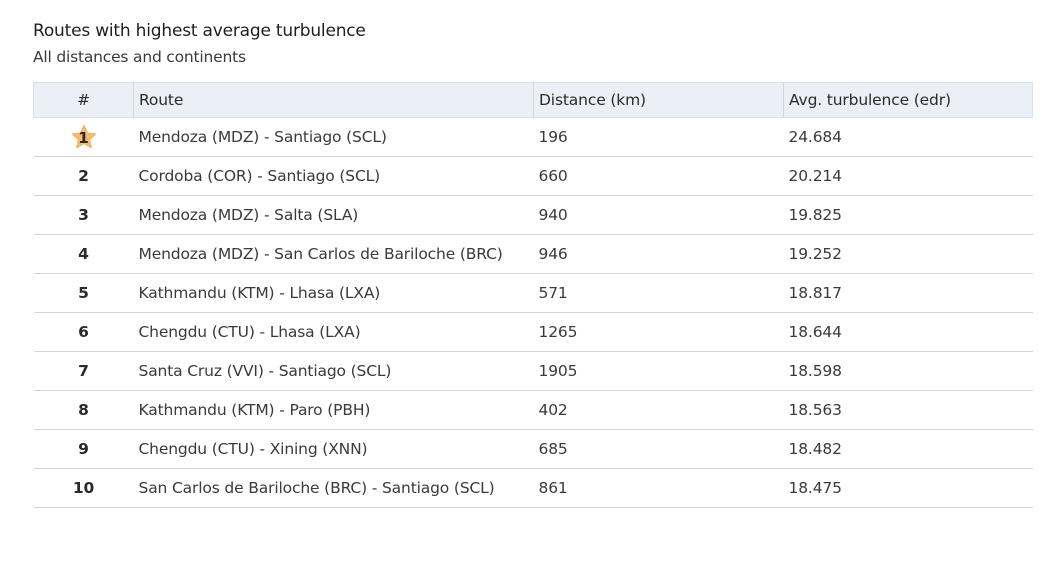  Describe the element at coordinates (83, 293) in the screenshot. I see `rank-cell: 5` at that location.